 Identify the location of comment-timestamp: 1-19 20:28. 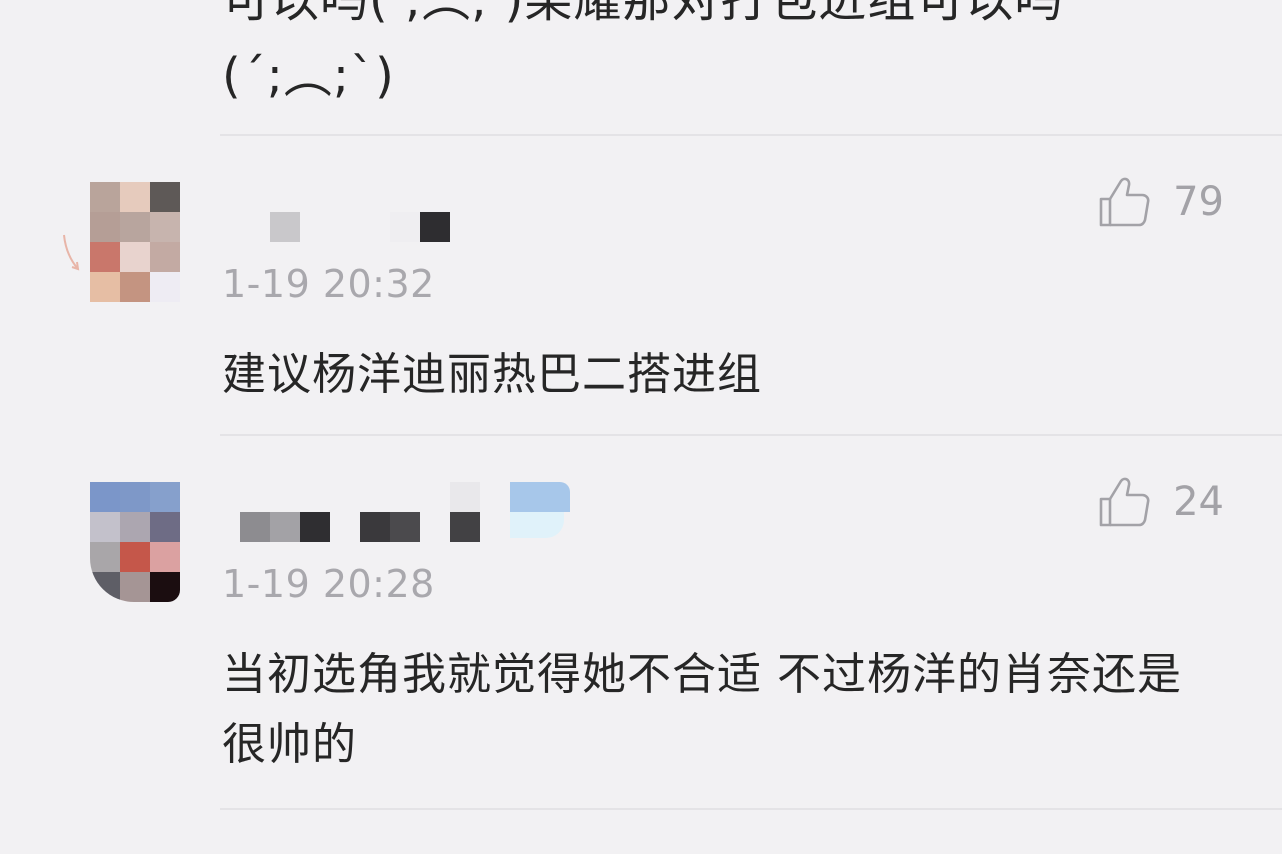
(328, 584).